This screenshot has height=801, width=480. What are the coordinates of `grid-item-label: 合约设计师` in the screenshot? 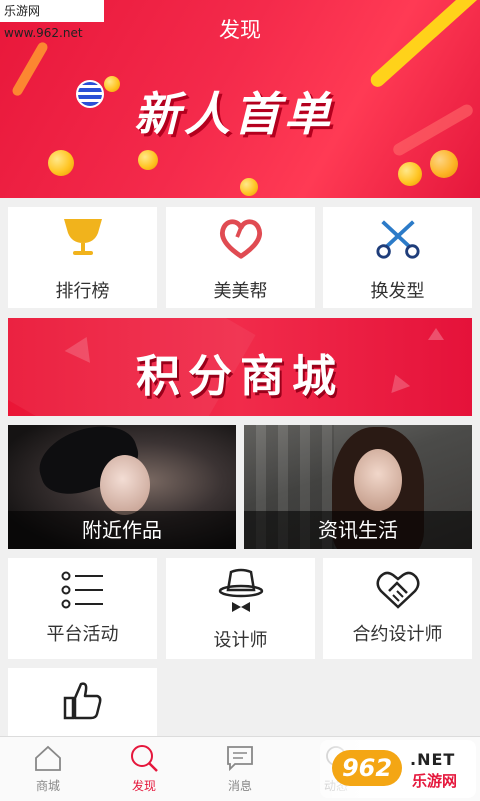 It's located at (397, 634).